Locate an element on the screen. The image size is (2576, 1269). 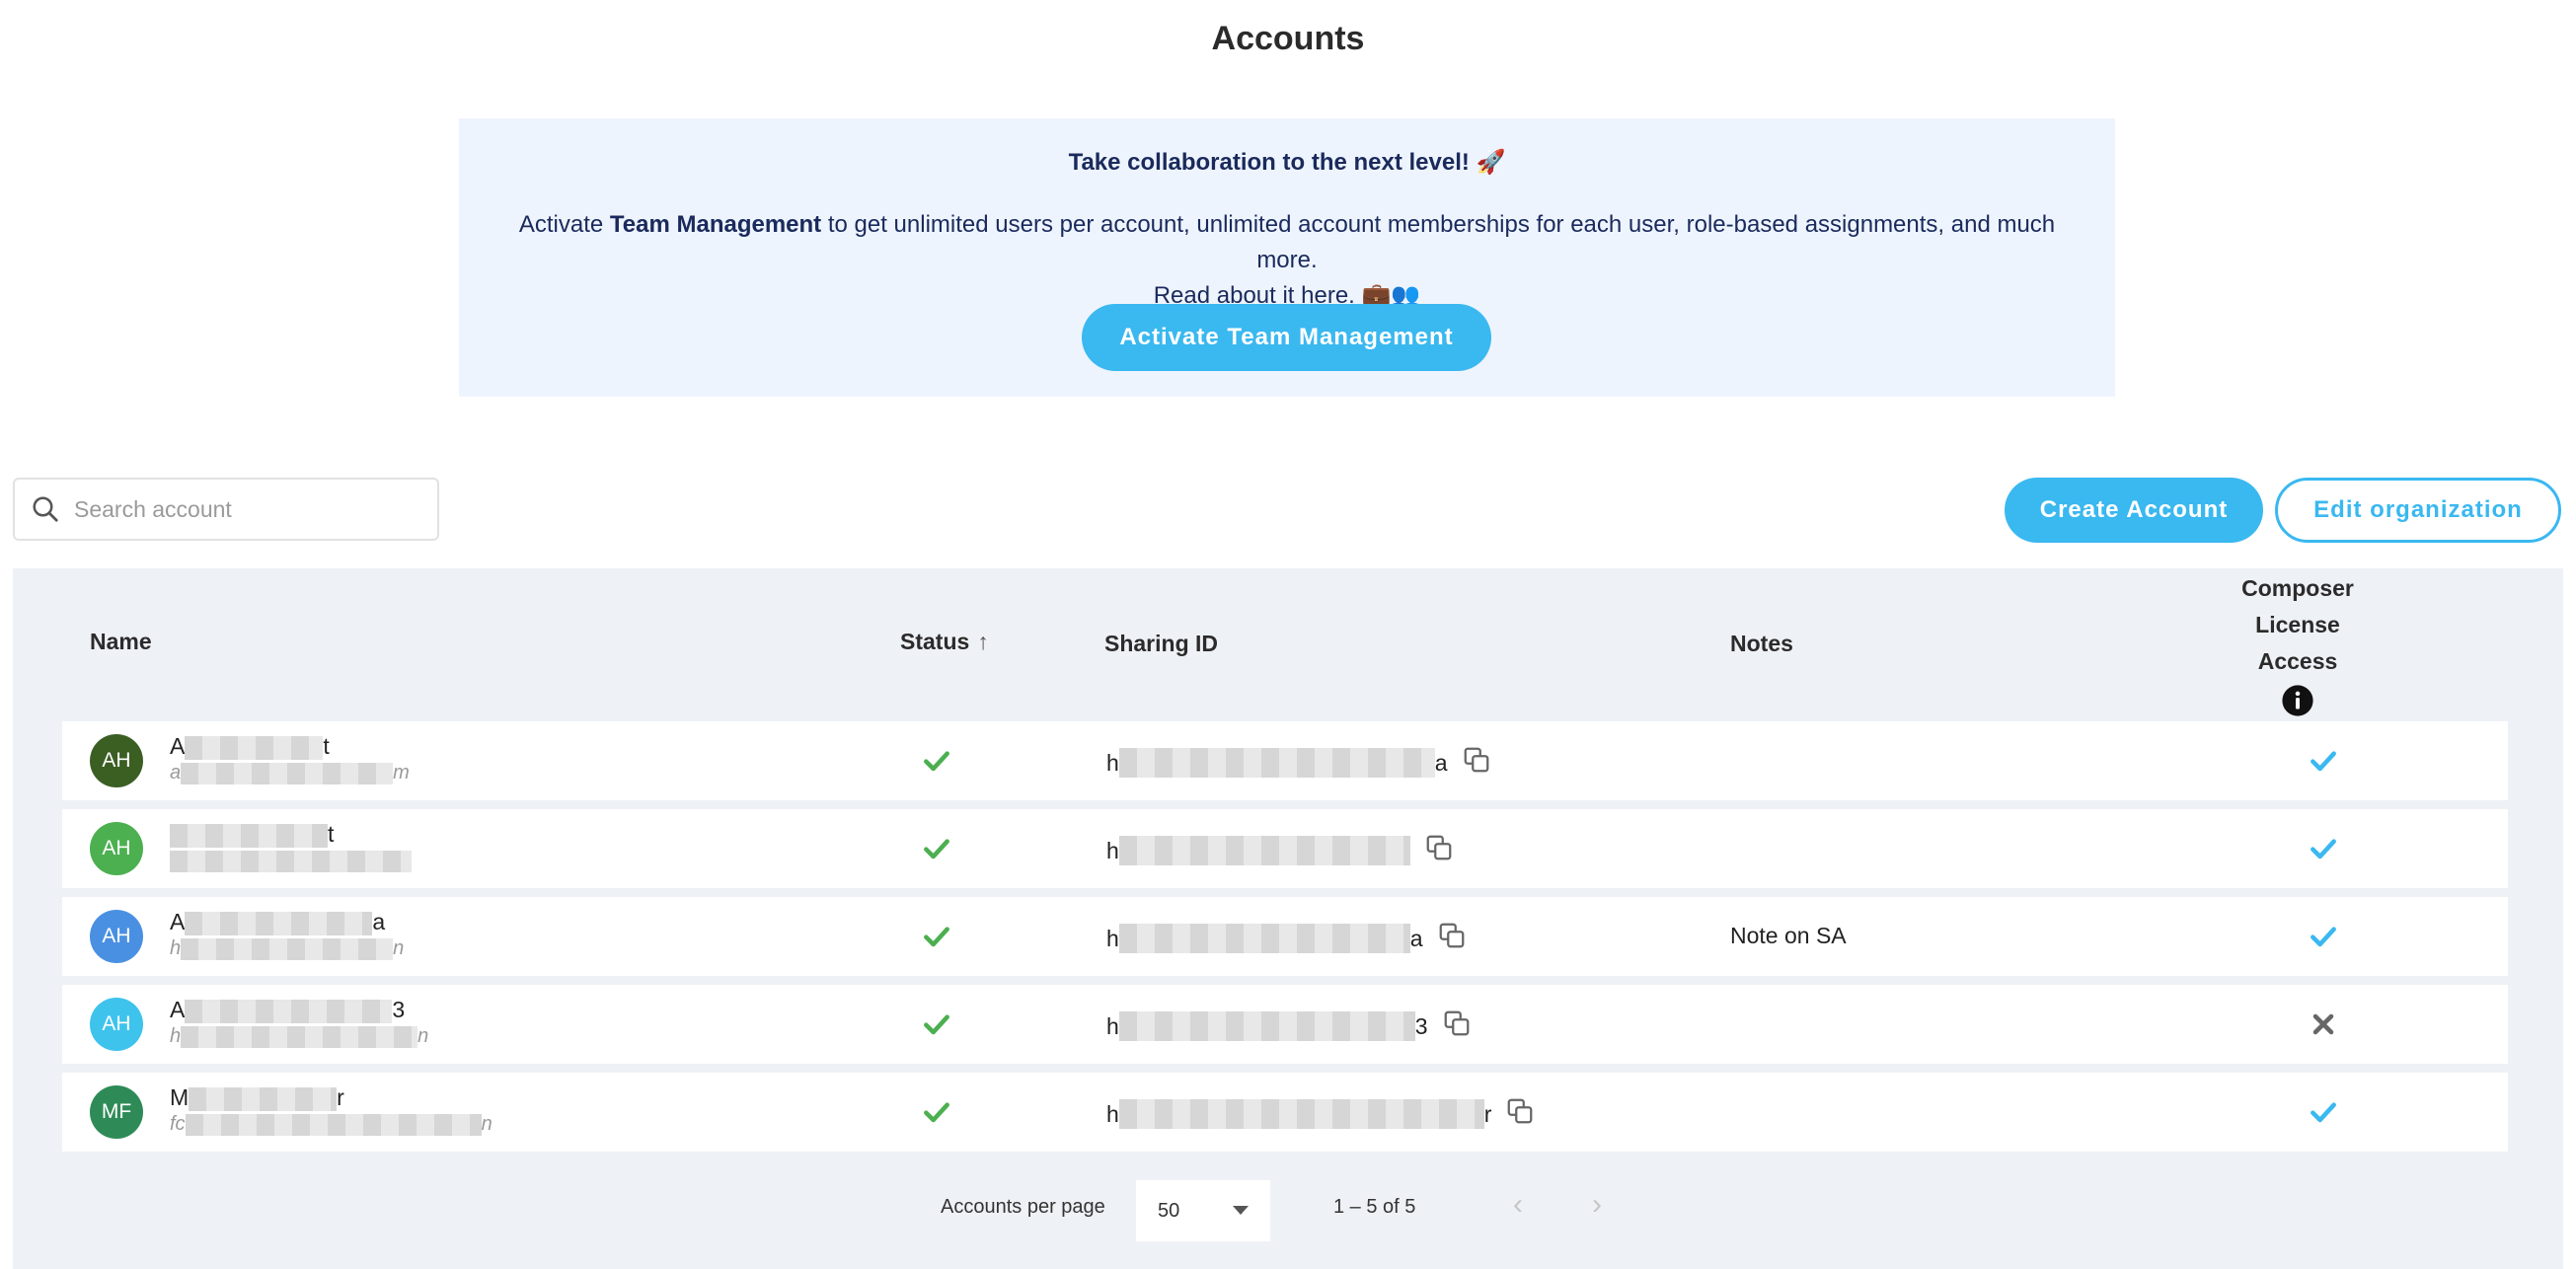
table-row: MF Mr fc n h r is located at coordinates (1285, 1112).